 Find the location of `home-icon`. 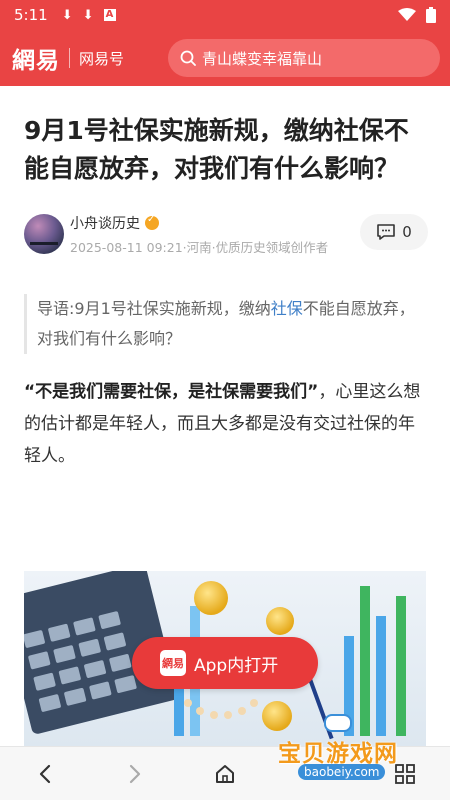

home-icon is located at coordinates (225, 774).